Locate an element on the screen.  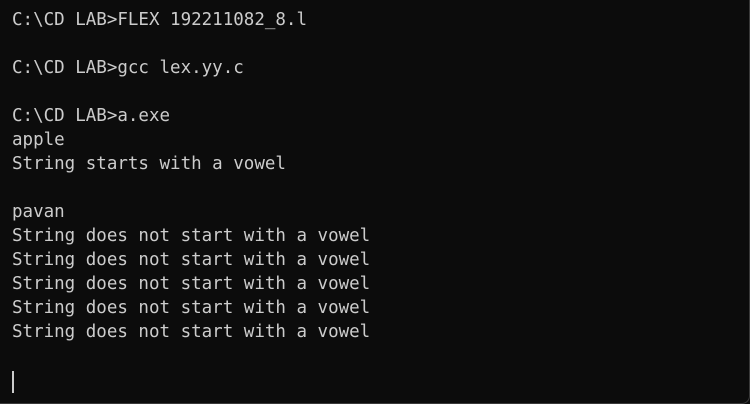
command-line: C:\CD LAB>a.exe is located at coordinates (91, 116).